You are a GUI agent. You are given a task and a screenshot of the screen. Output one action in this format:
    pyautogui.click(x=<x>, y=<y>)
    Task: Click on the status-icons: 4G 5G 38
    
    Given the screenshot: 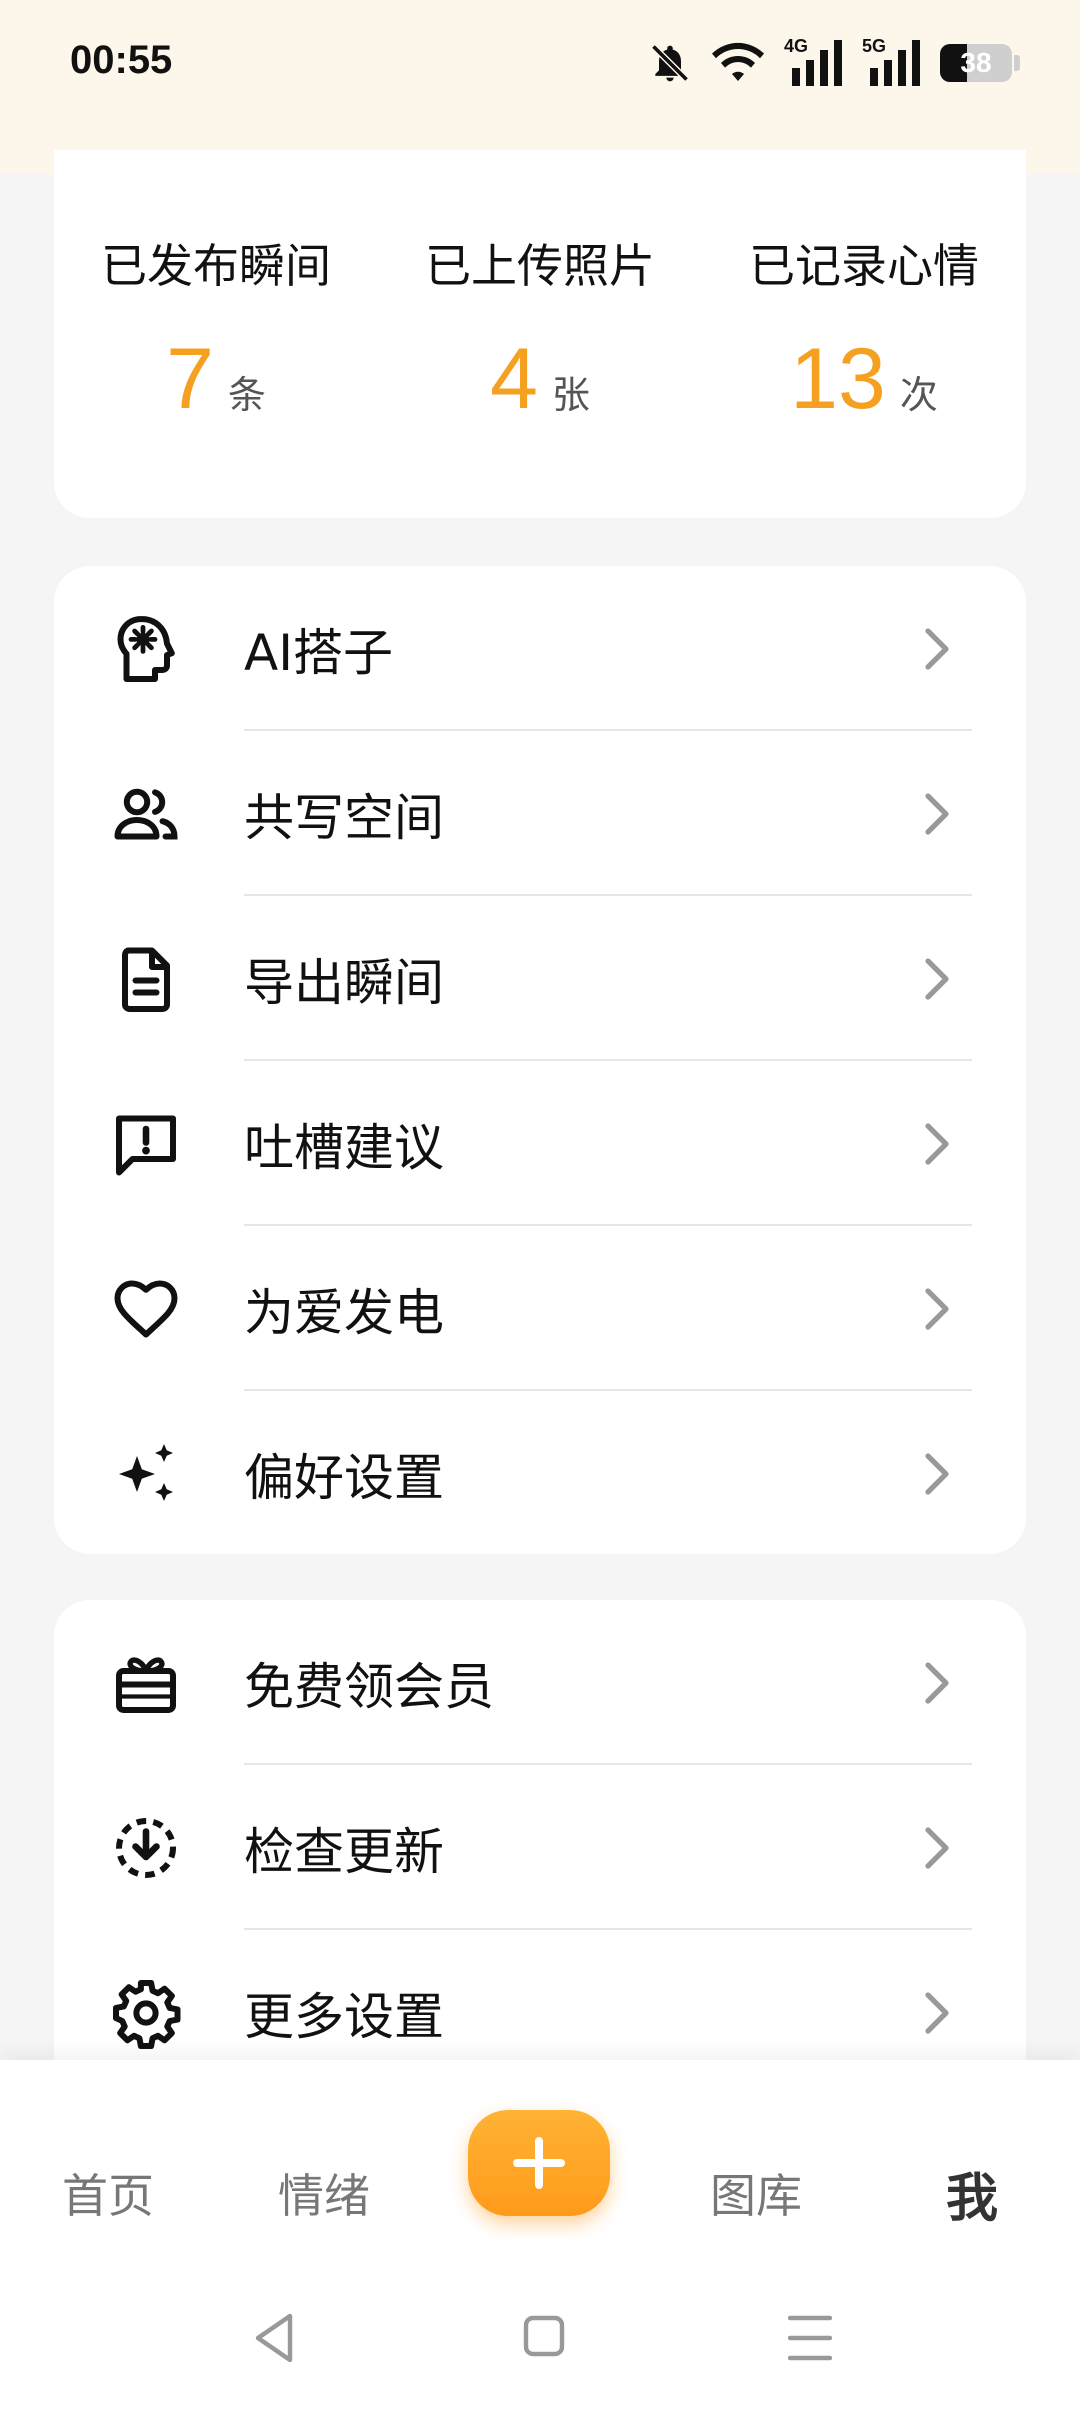 What is the action you would take?
    pyautogui.click(x=834, y=63)
    